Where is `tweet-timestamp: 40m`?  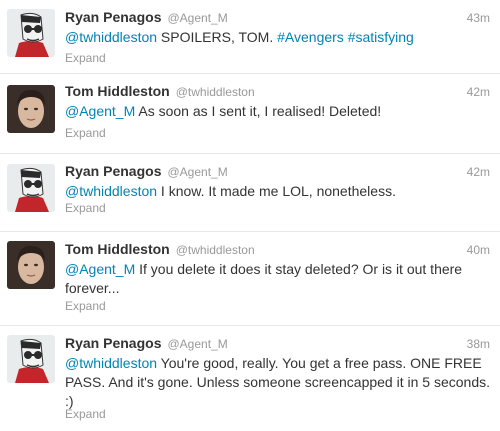 tweet-timestamp: 40m is located at coordinates (478, 250).